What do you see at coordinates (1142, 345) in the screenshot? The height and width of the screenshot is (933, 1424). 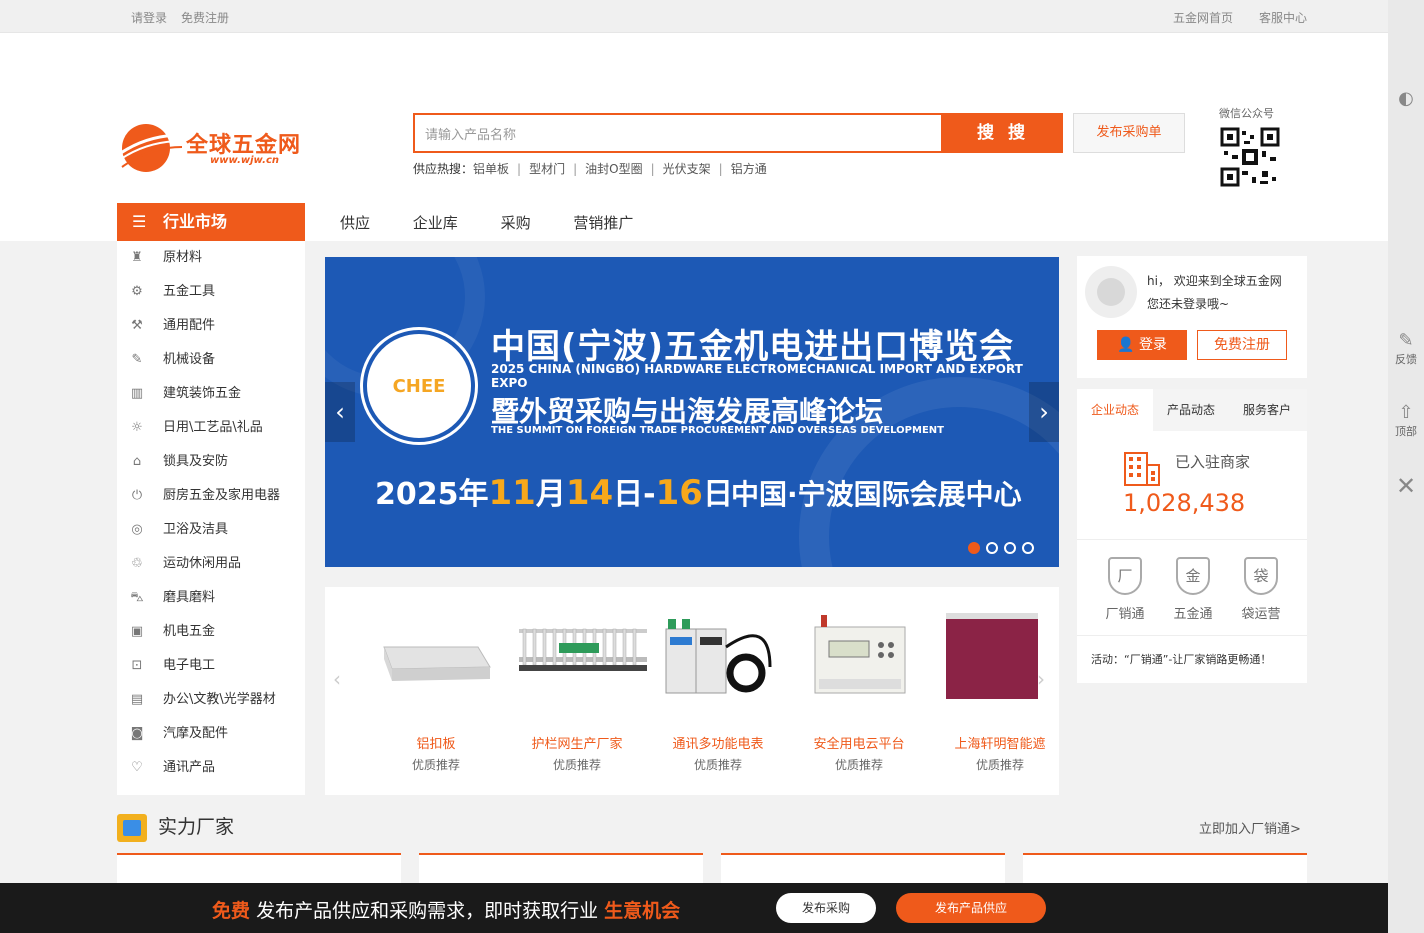 I see `login-button: 👤 登录` at bounding box center [1142, 345].